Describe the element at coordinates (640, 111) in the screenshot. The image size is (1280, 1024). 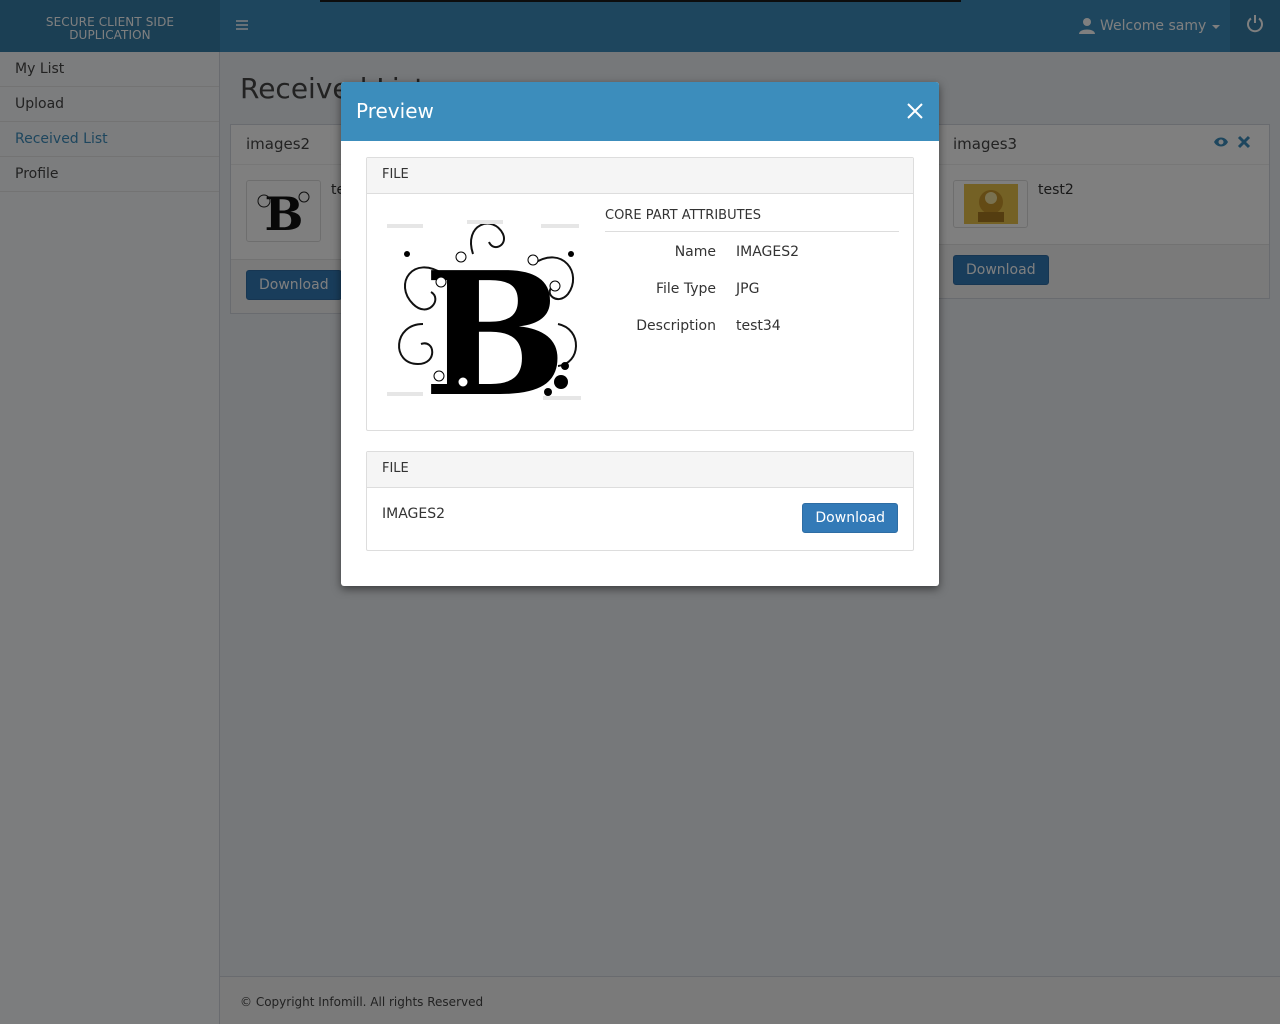
I see `modal-header: Preview` at that location.